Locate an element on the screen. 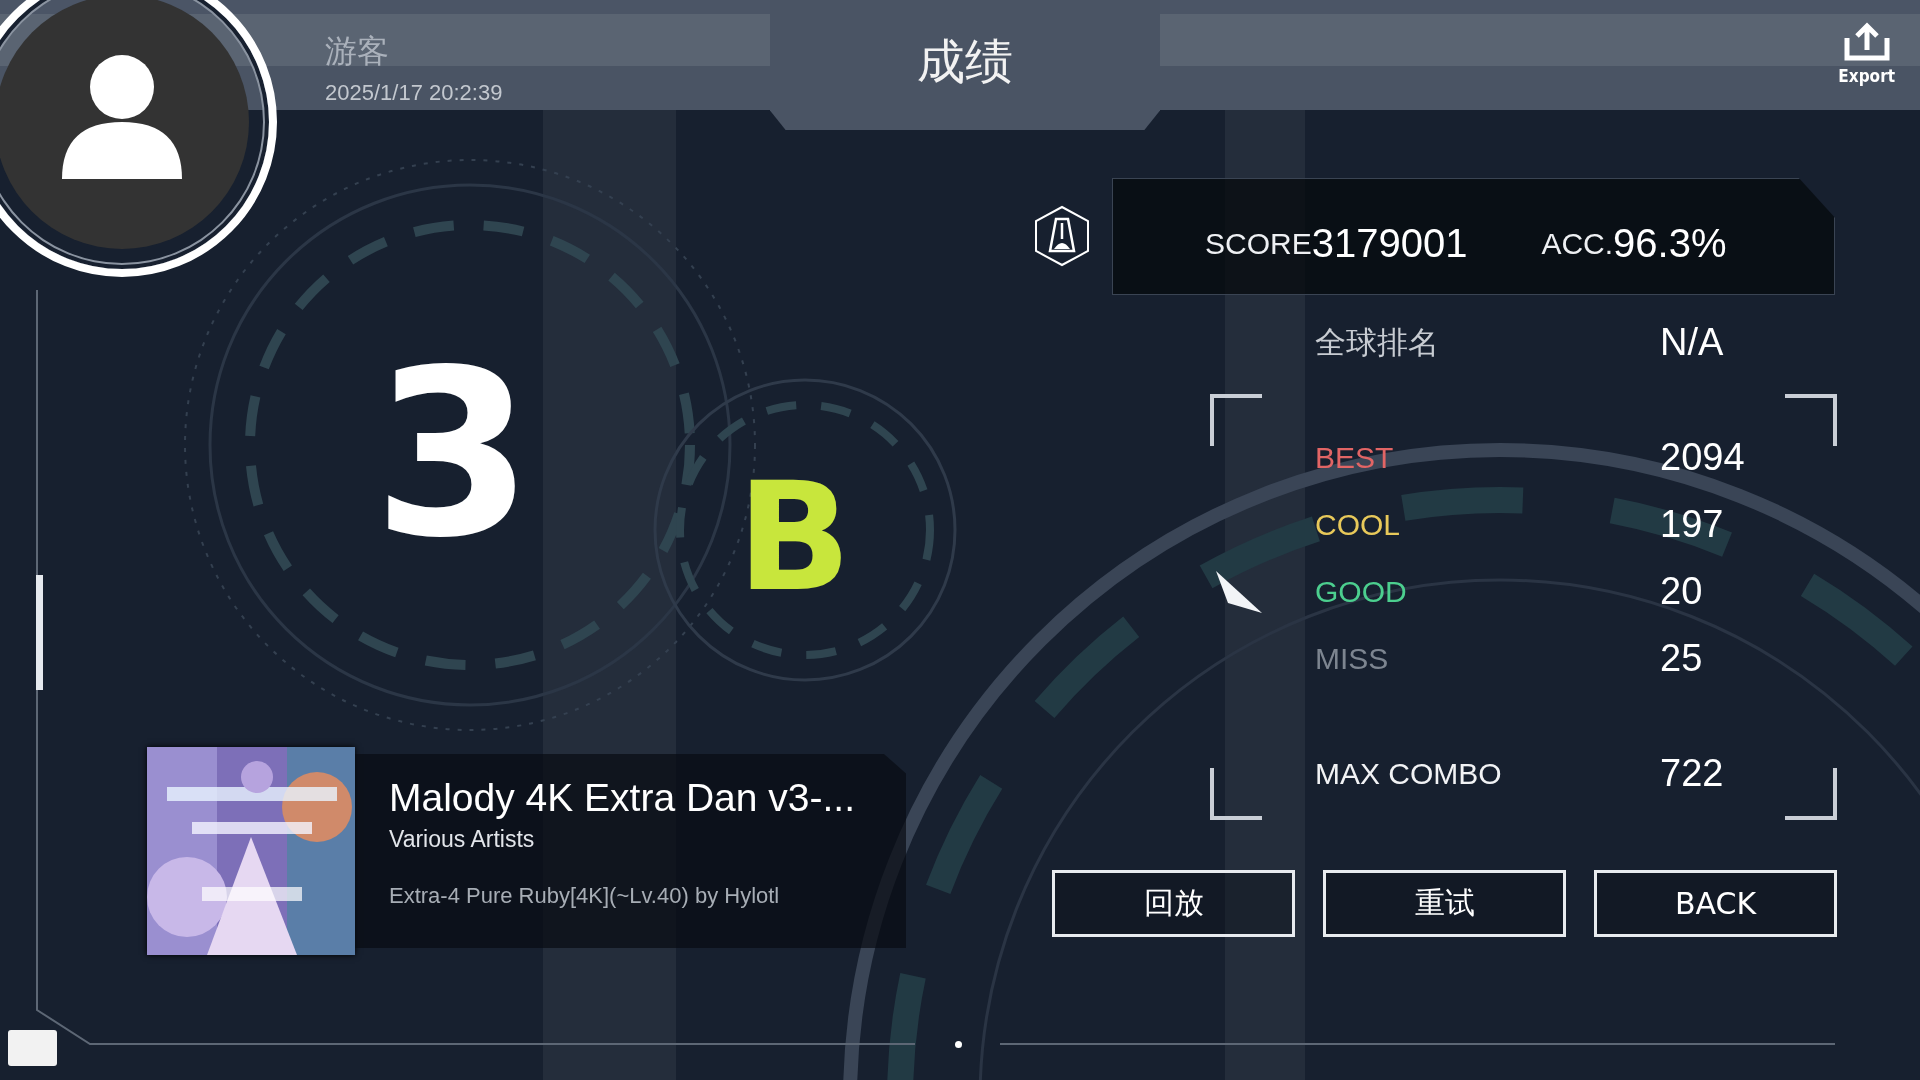 This screenshot has width=1920, height=1080. action-button: 回放 is located at coordinates (1173, 903).